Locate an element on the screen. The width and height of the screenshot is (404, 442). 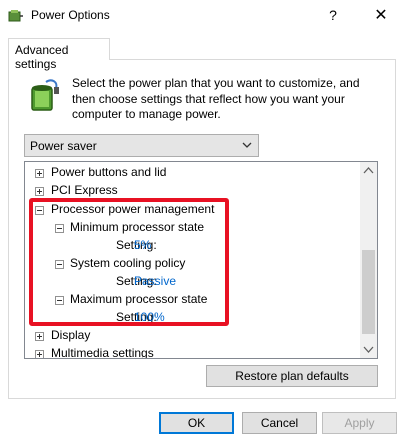
power-plan-dropdown: Power saver is located at coordinates (141, 145).